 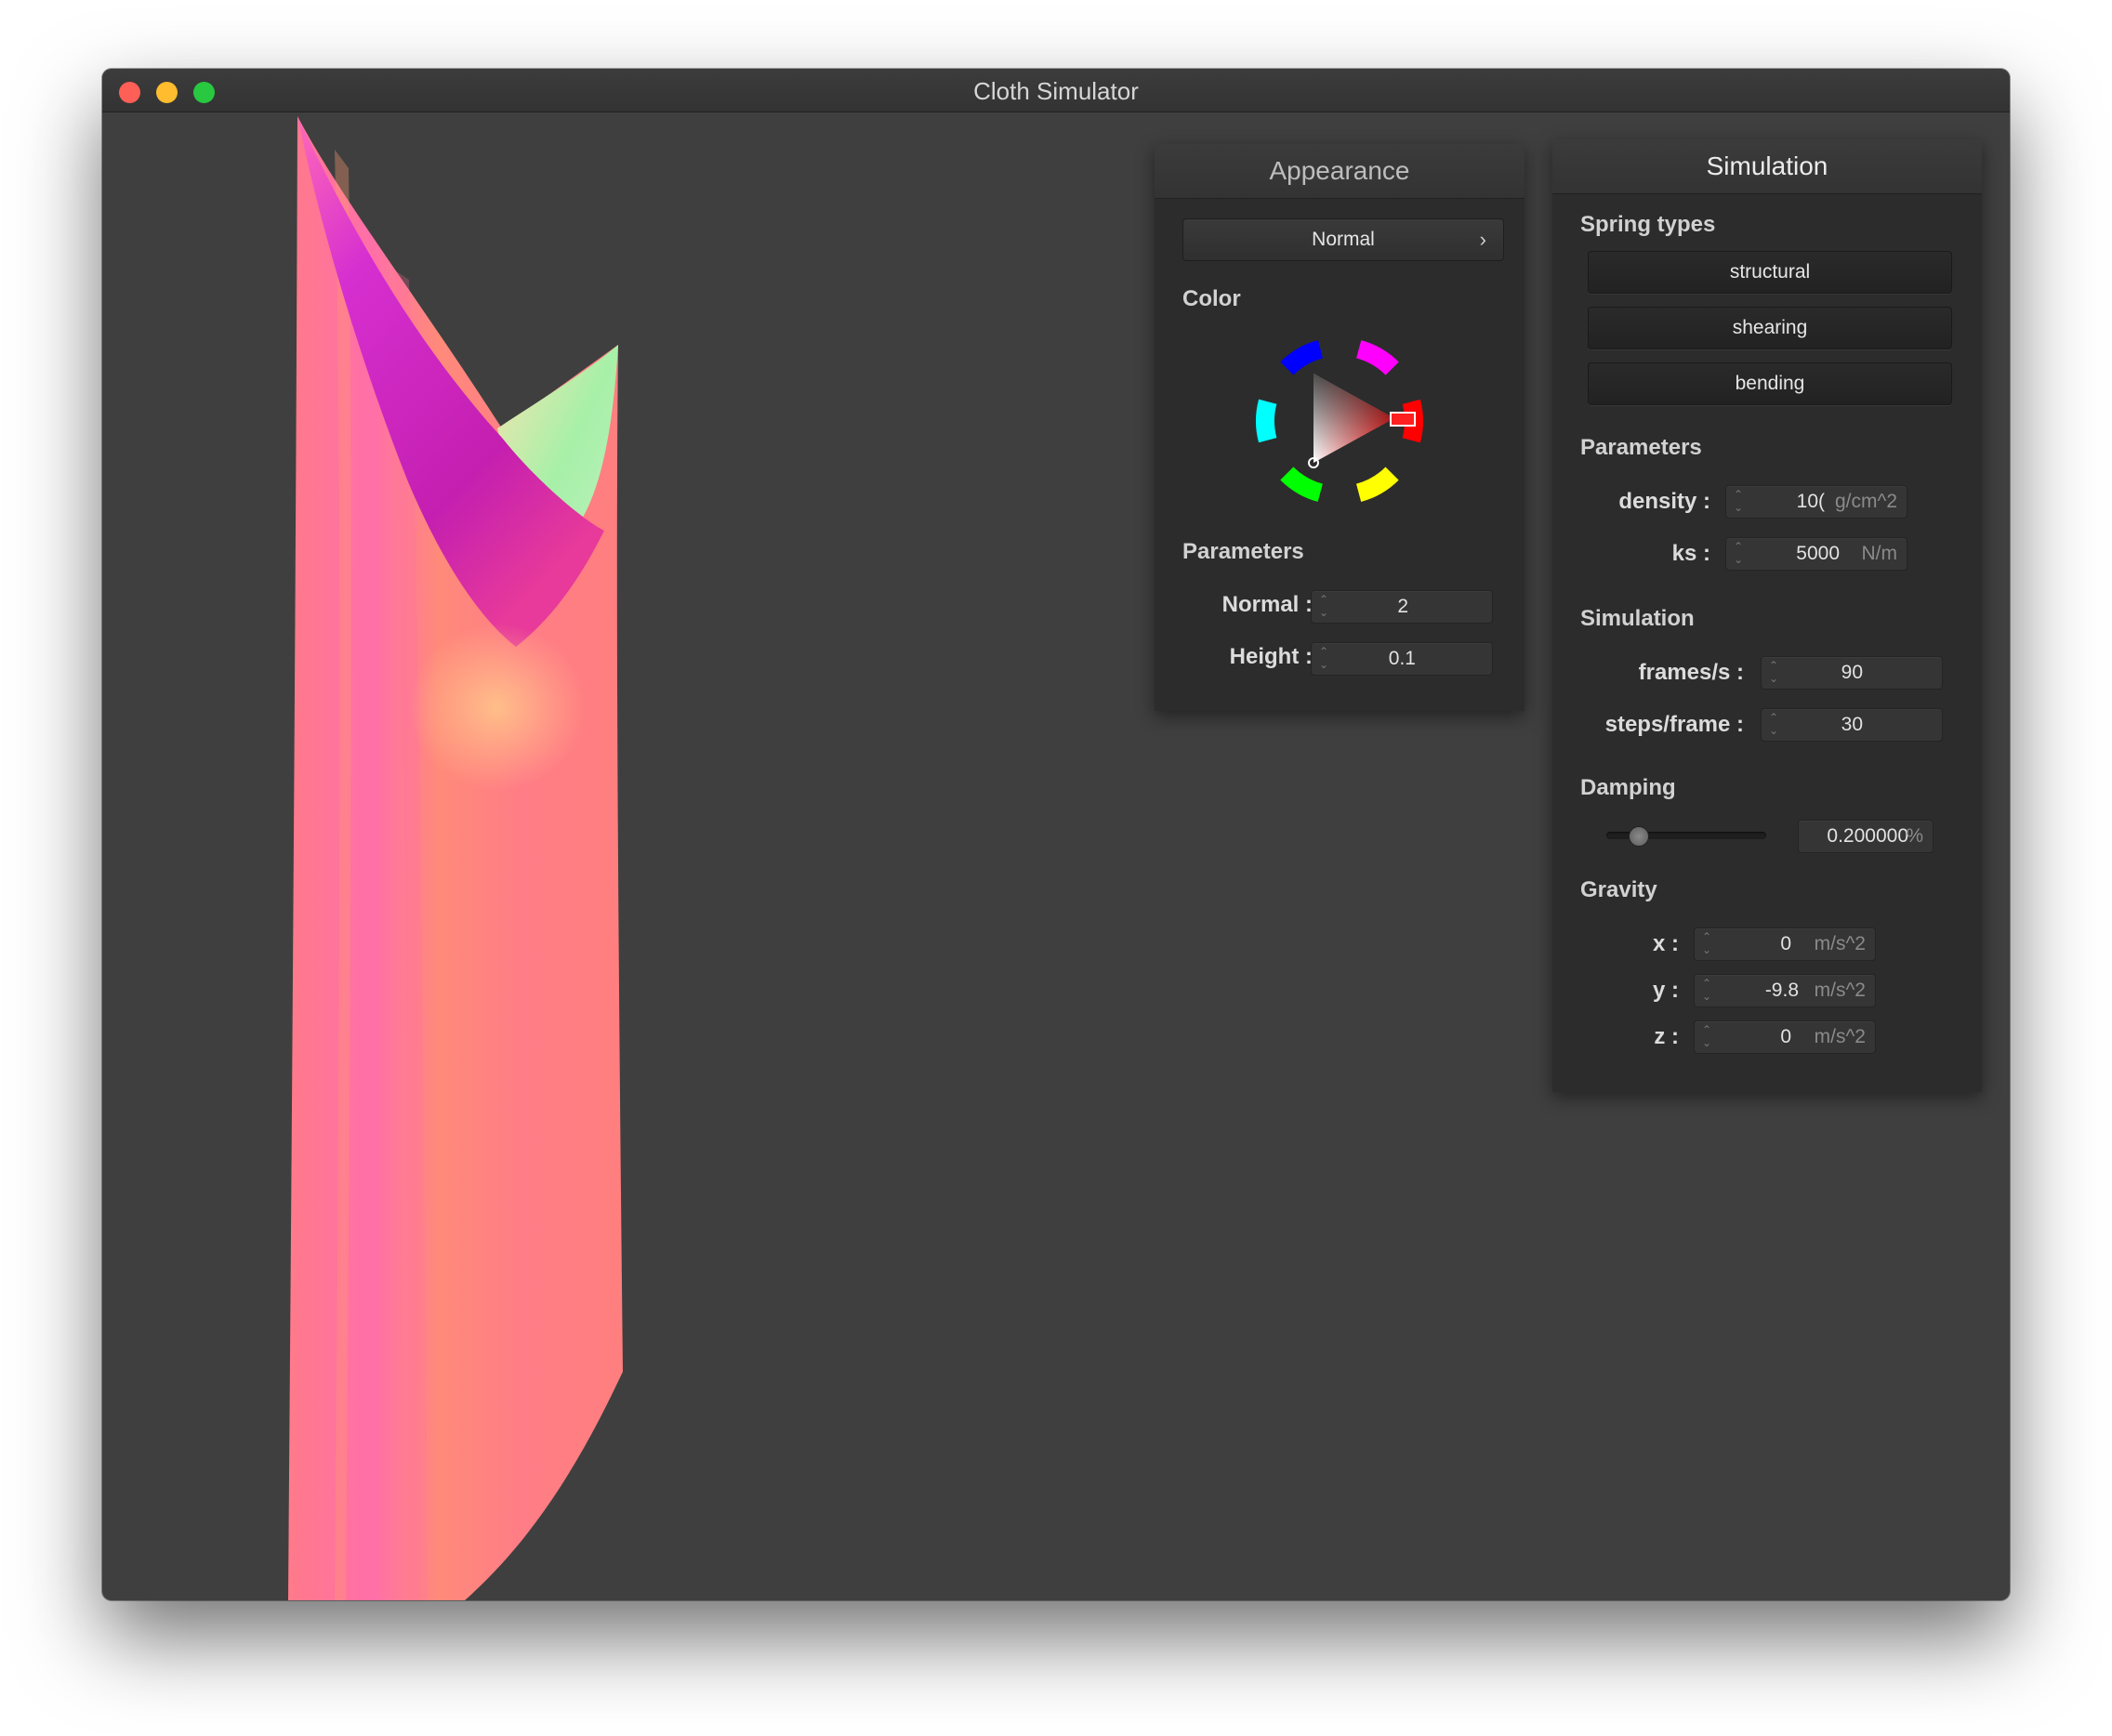 What do you see at coordinates (1271, 656) in the screenshot?
I see `height-label: Height :` at bounding box center [1271, 656].